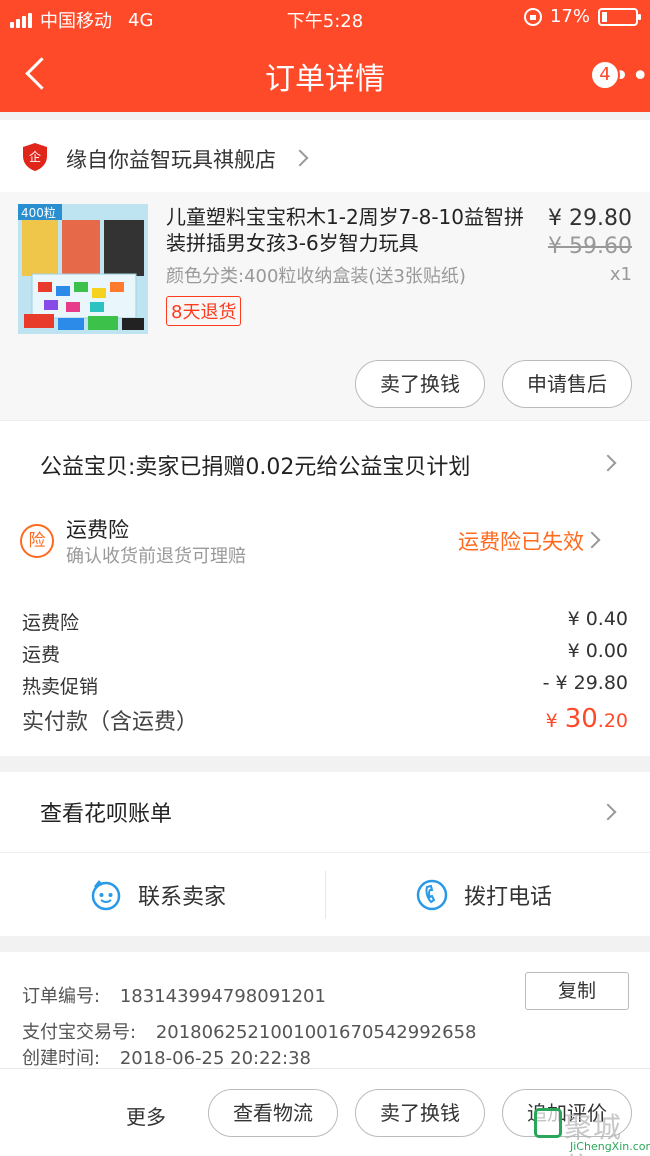 Image resolution: width=650 pixels, height=1156 pixels. Describe the element at coordinates (619, 16) in the screenshot. I see `battery-icon` at that location.